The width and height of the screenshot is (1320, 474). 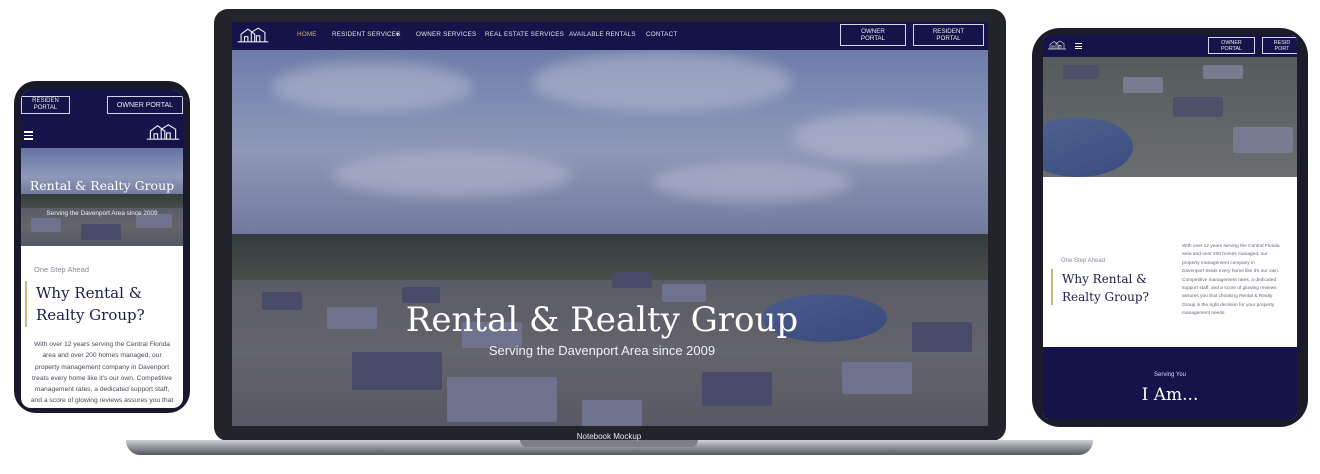 I want to click on tablet-resident-portal-button: RESID PORT, so click(x=1279, y=45).